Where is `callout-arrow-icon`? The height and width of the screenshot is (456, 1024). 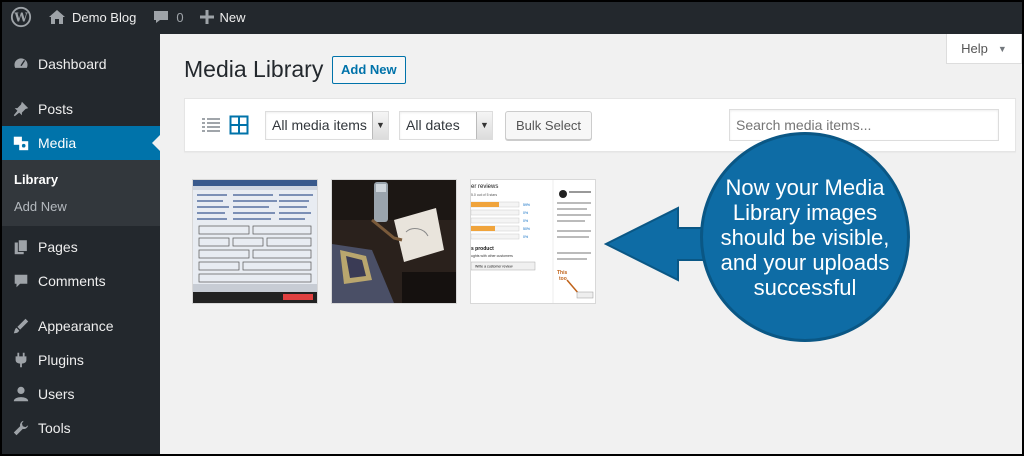 callout-arrow-icon is located at coordinates (658, 244).